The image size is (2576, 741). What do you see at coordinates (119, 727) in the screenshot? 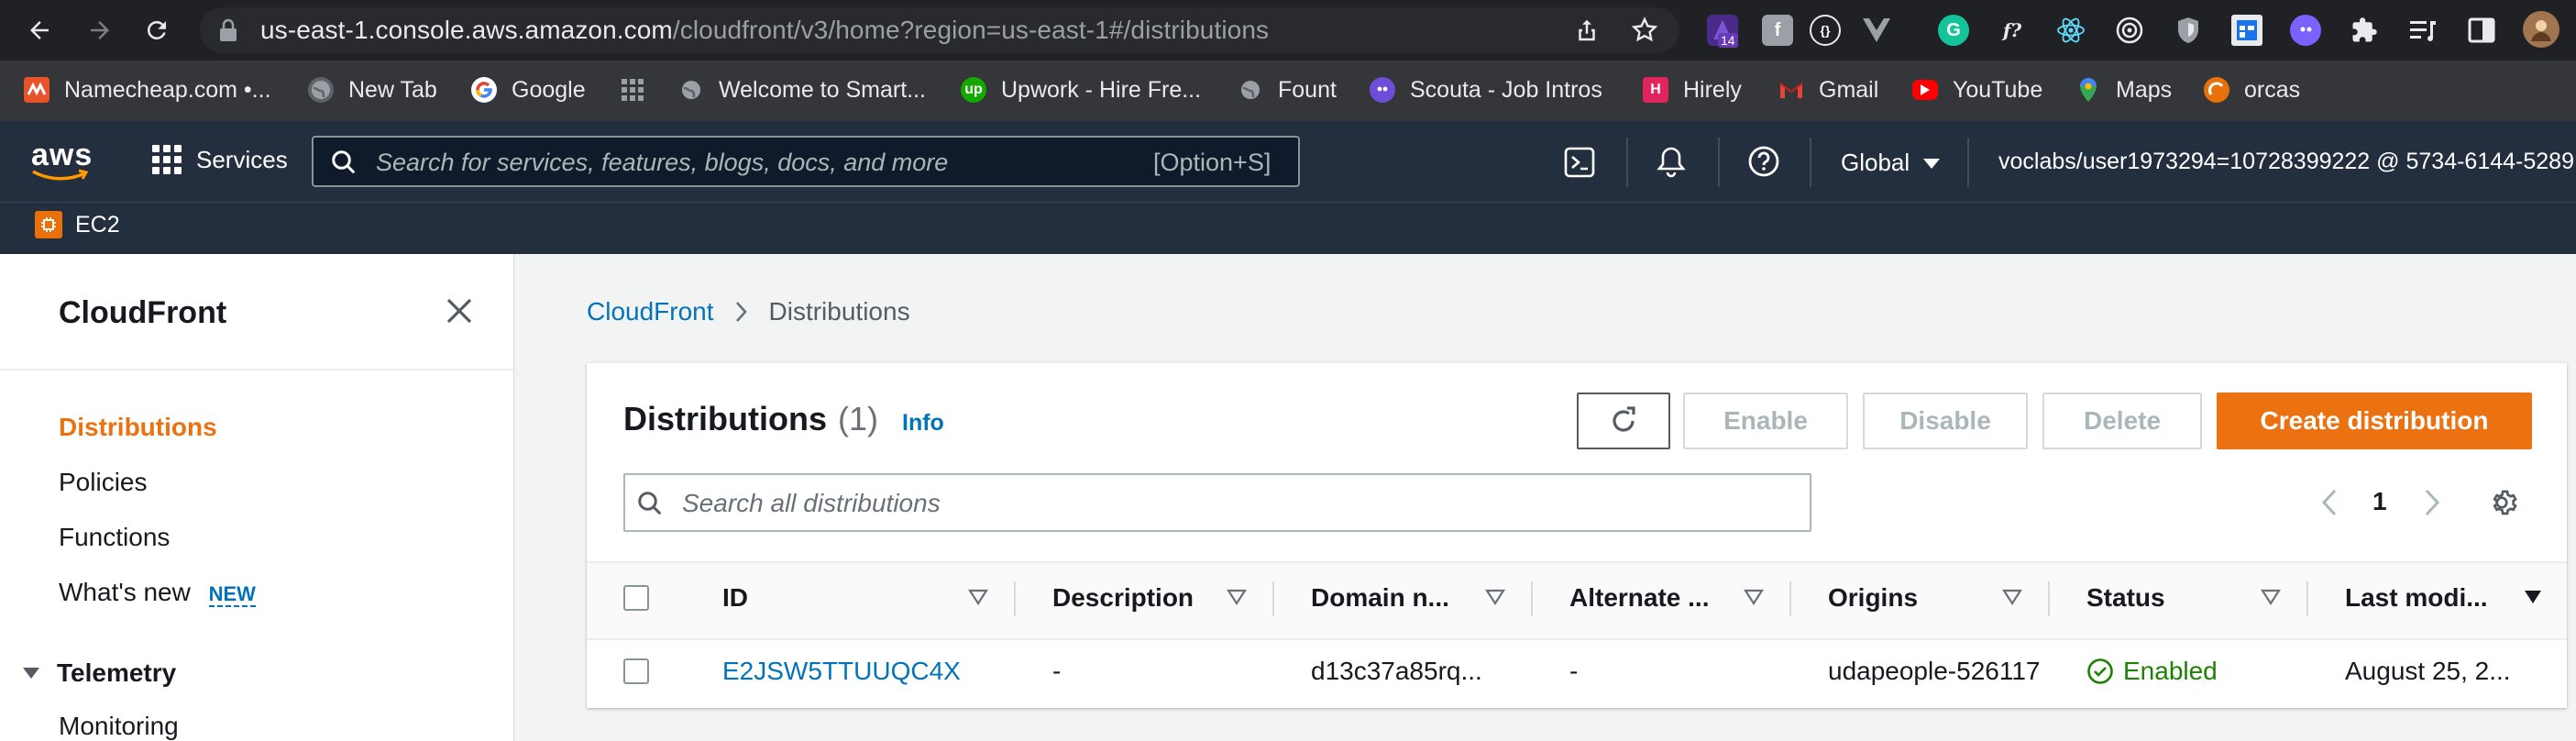
I see `sidebar-item-monitoring: Monitoring` at bounding box center [119, 727].